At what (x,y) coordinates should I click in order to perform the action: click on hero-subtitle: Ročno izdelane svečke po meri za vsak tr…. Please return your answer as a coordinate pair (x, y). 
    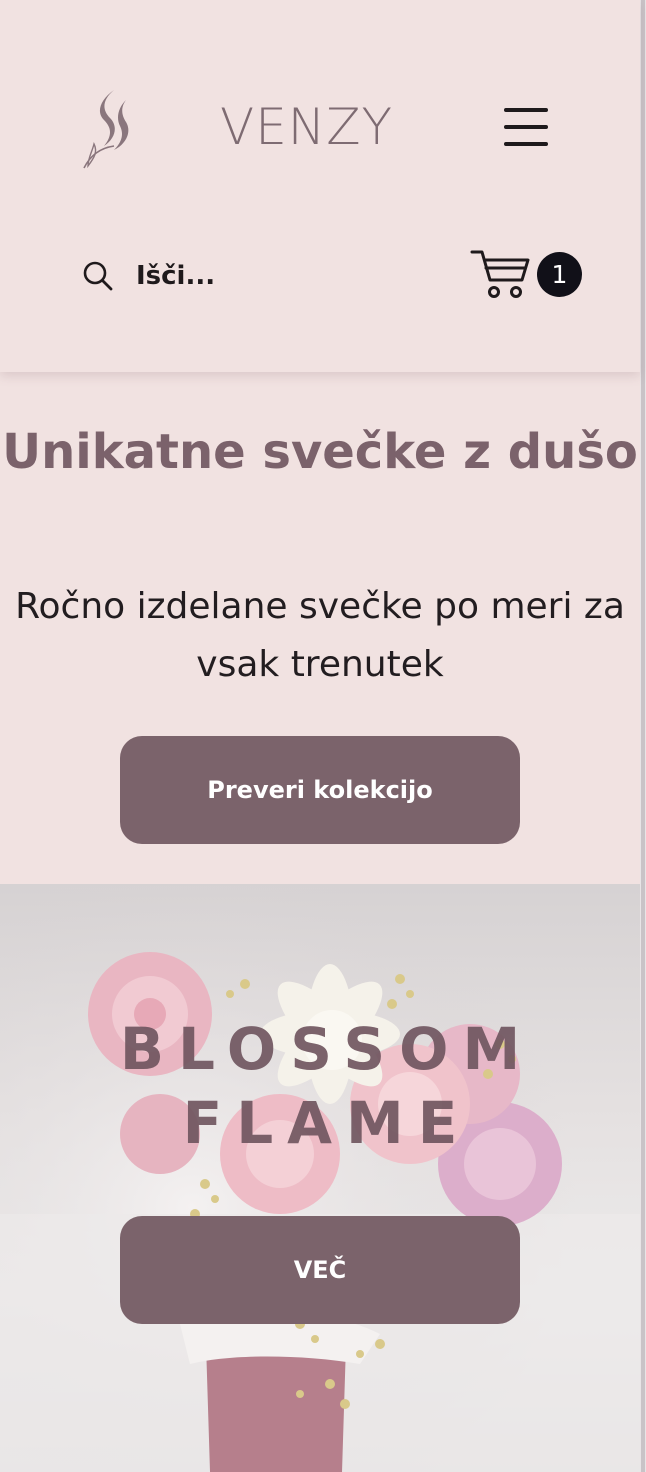
    Looking at the image, I should click on (320, 636).